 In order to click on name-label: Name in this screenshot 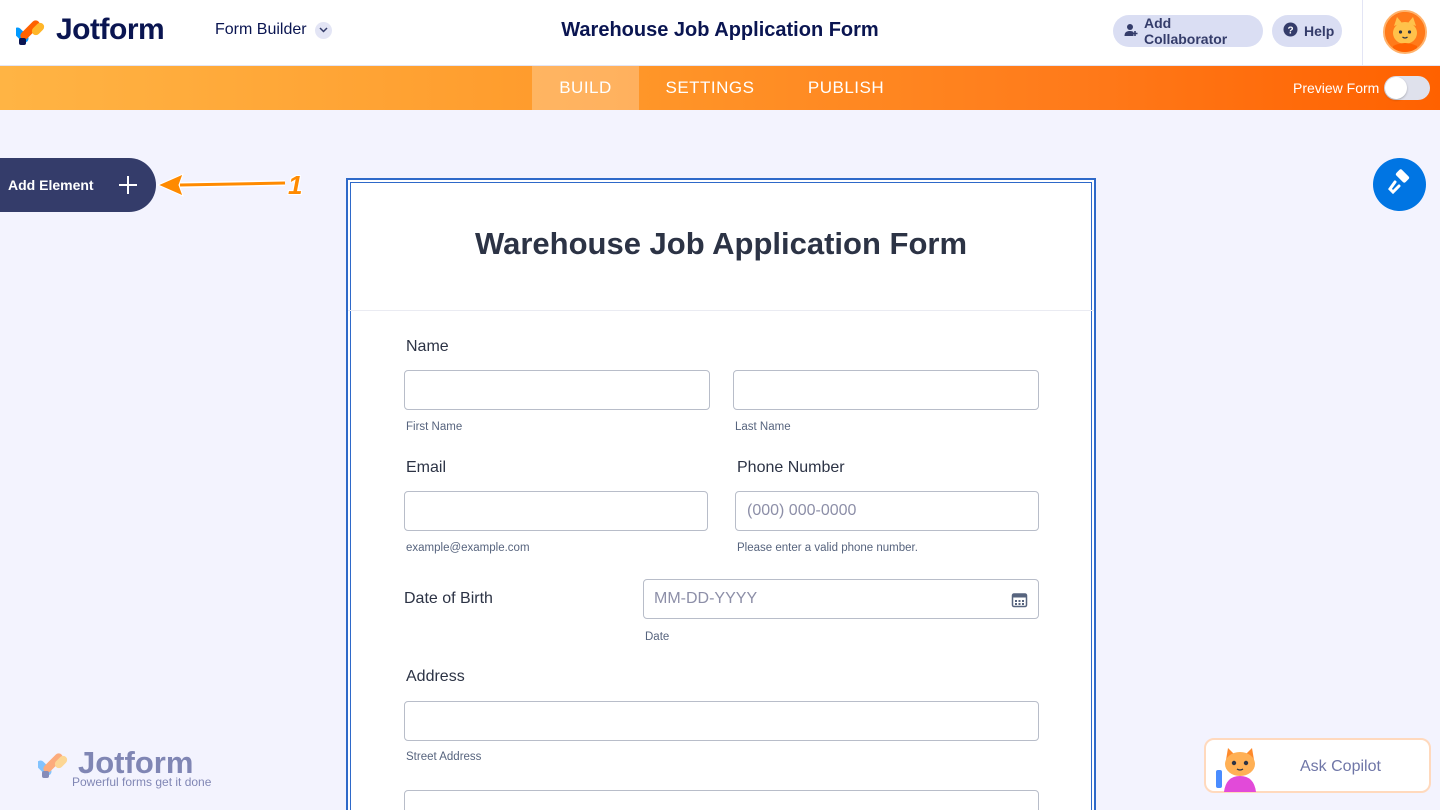, I will do `click(427, 346)`.